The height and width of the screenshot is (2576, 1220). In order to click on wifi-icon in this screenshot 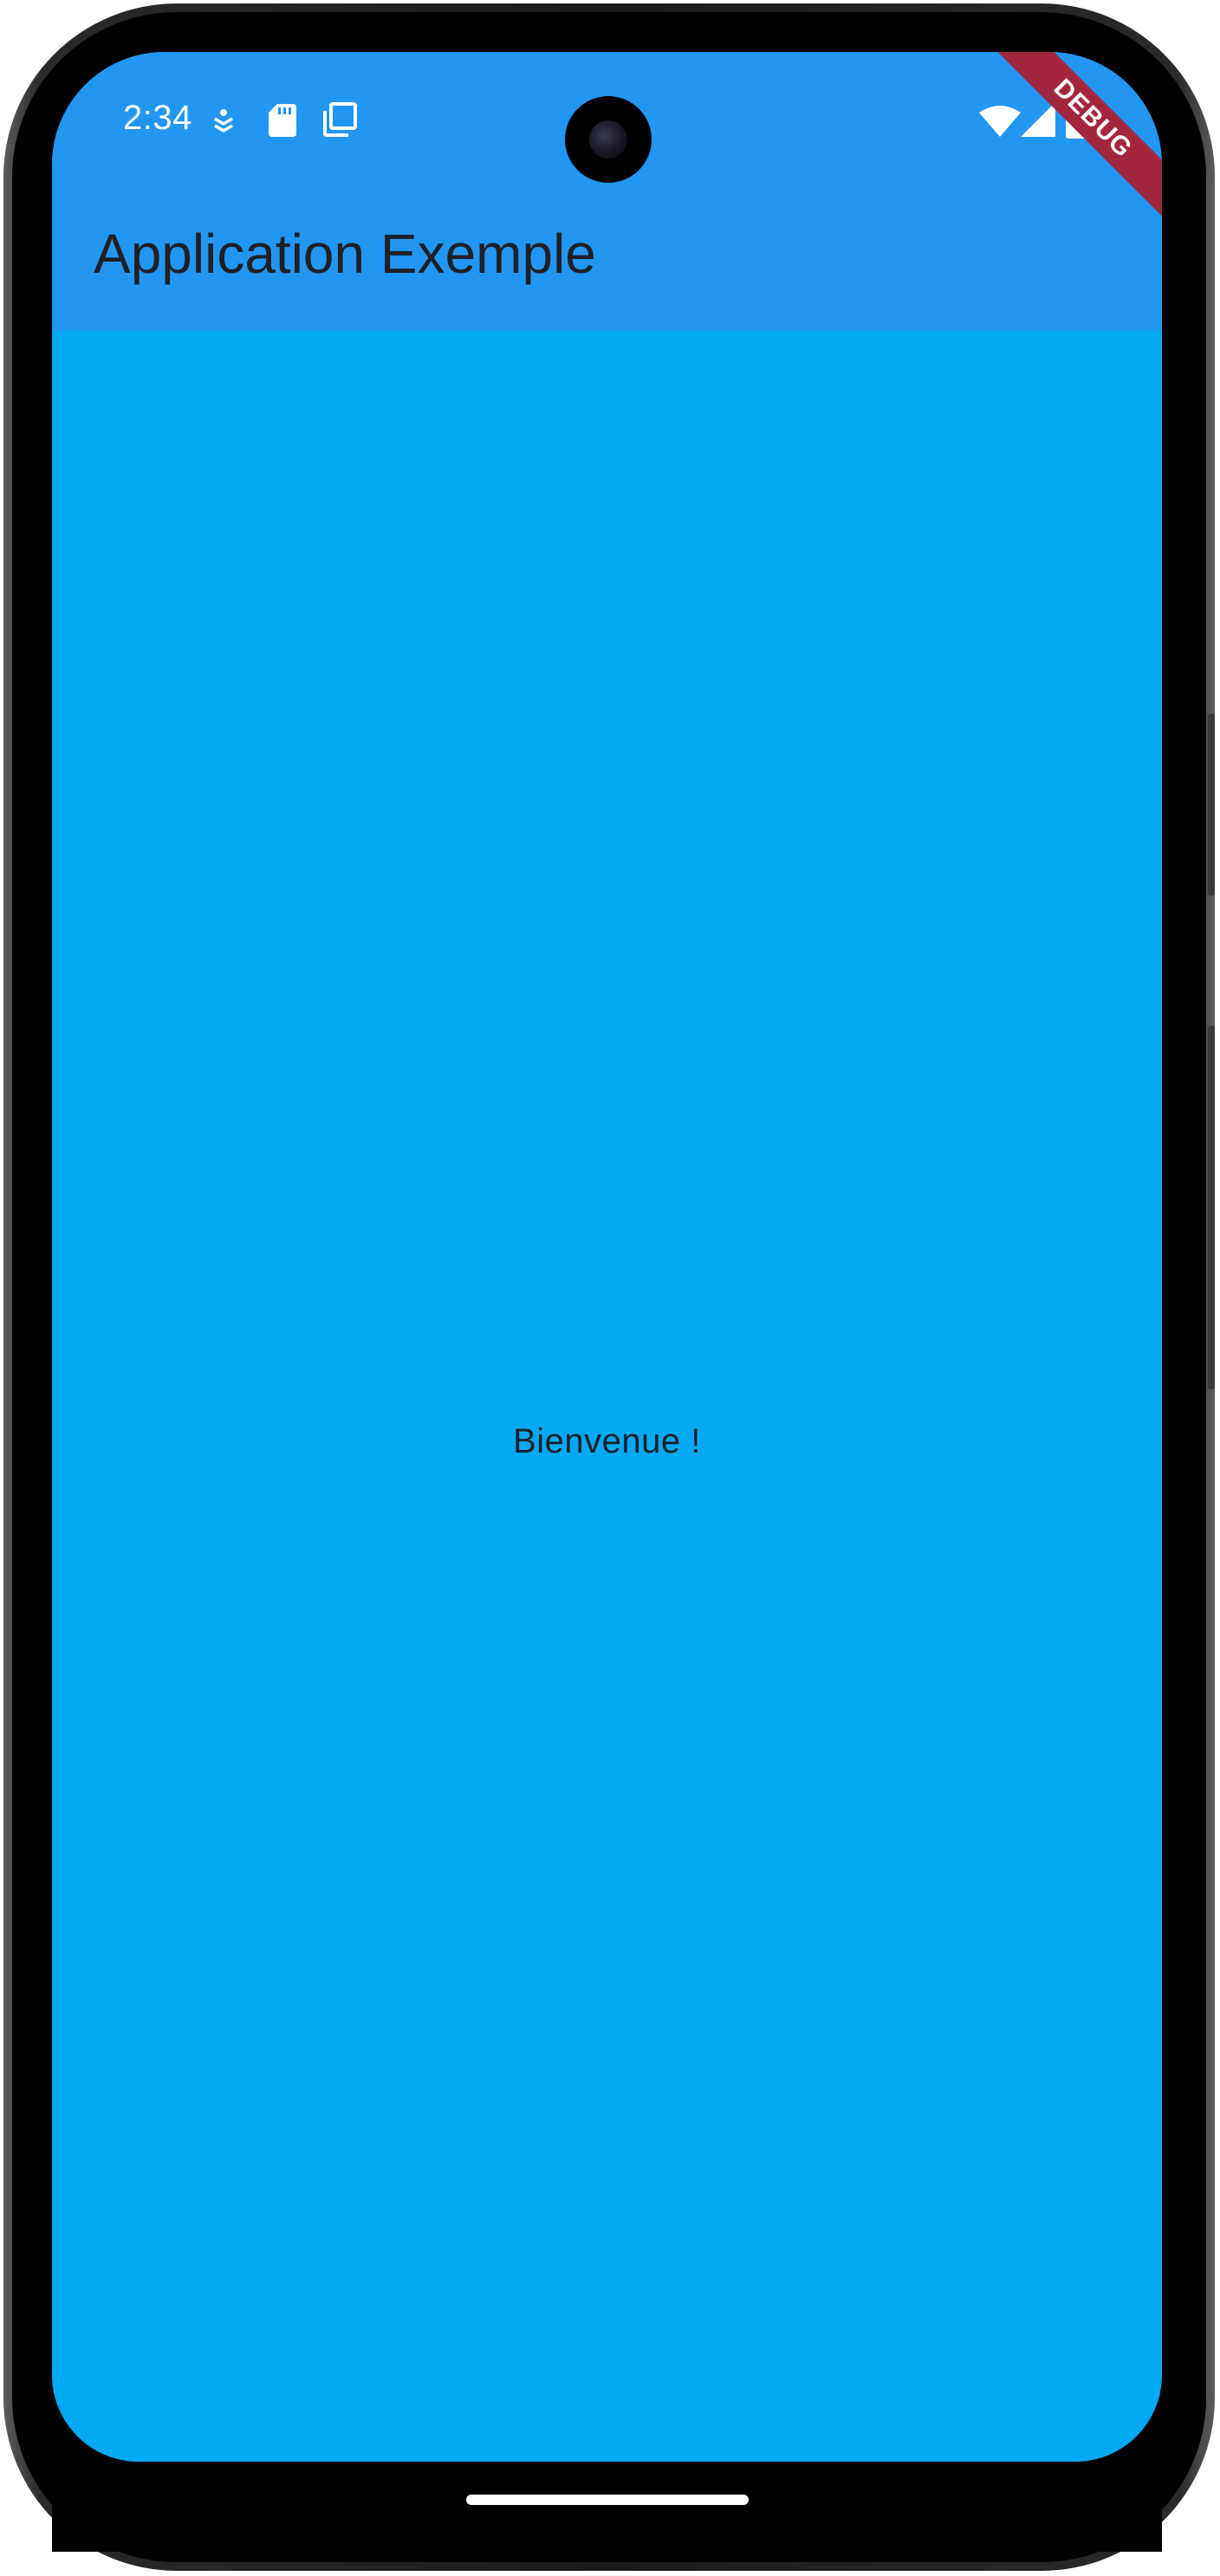, I will do `click(1000, 122)`.